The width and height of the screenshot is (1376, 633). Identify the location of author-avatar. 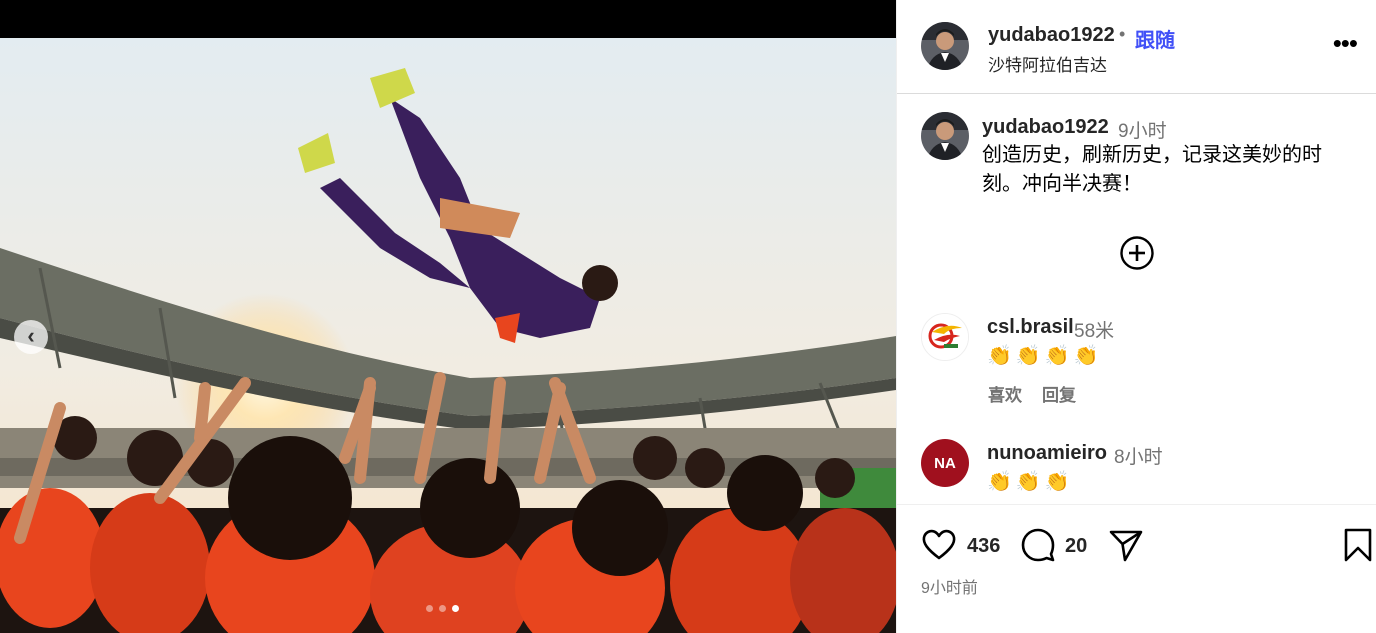
(945, 46).